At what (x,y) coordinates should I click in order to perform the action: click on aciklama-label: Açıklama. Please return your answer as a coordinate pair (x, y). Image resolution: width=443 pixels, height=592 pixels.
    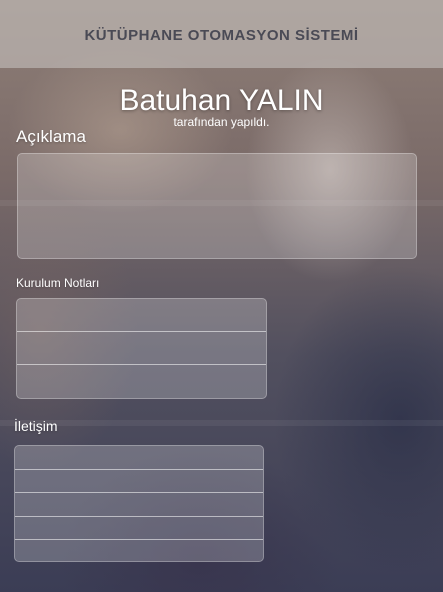
    Looking at the image, I should click on (51, 136).